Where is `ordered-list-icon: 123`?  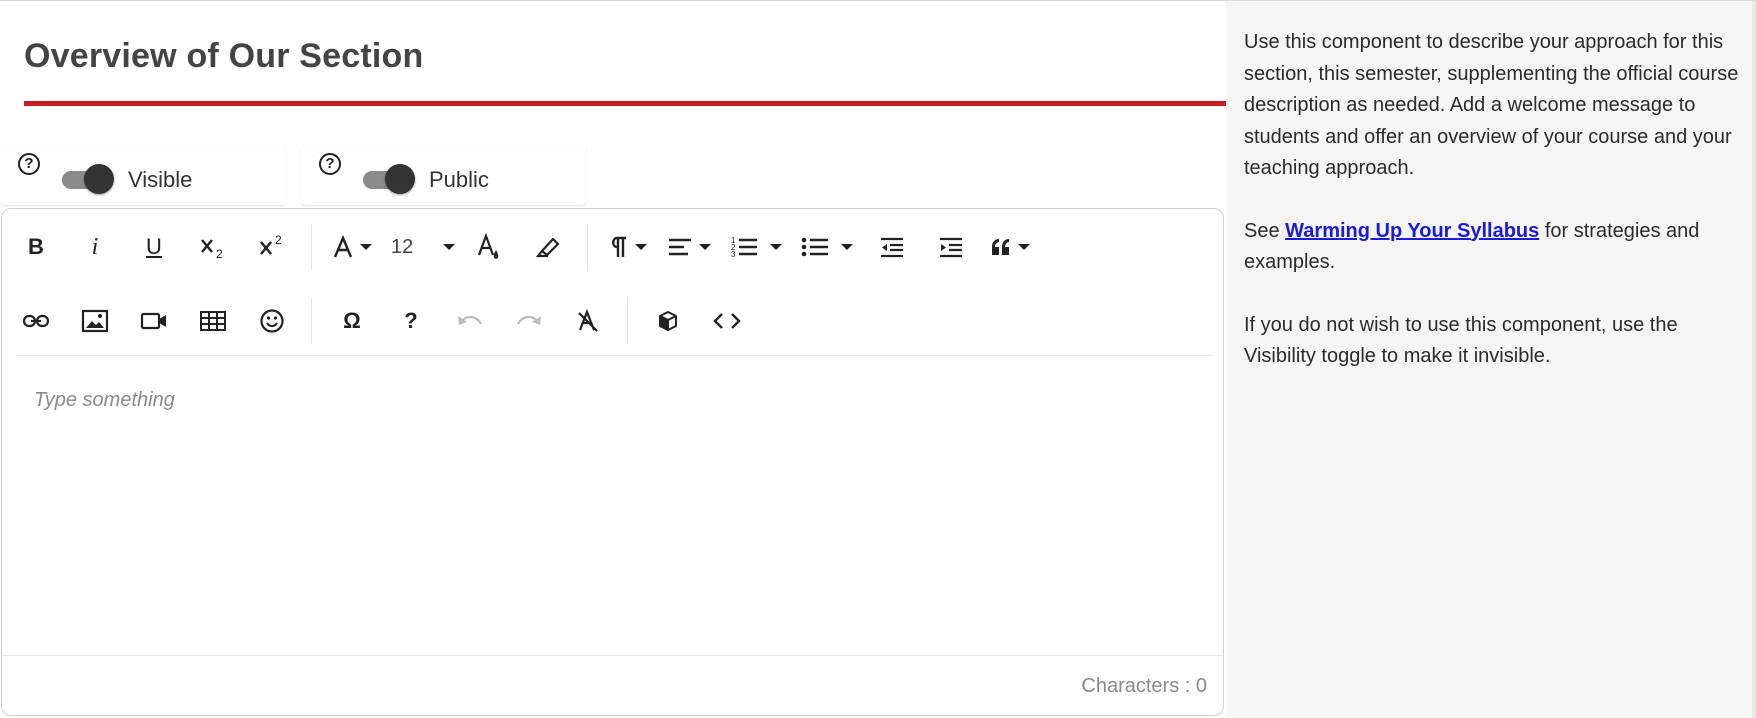 ordered-list-icon: 123 is located at coordinates (744, 247).